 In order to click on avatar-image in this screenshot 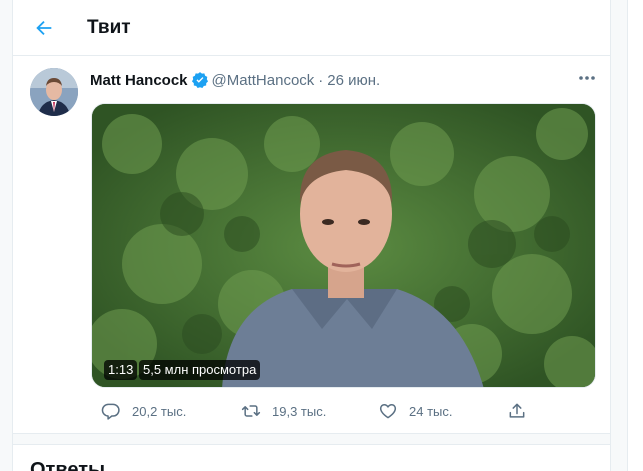, I will do `click(54, 92)`.